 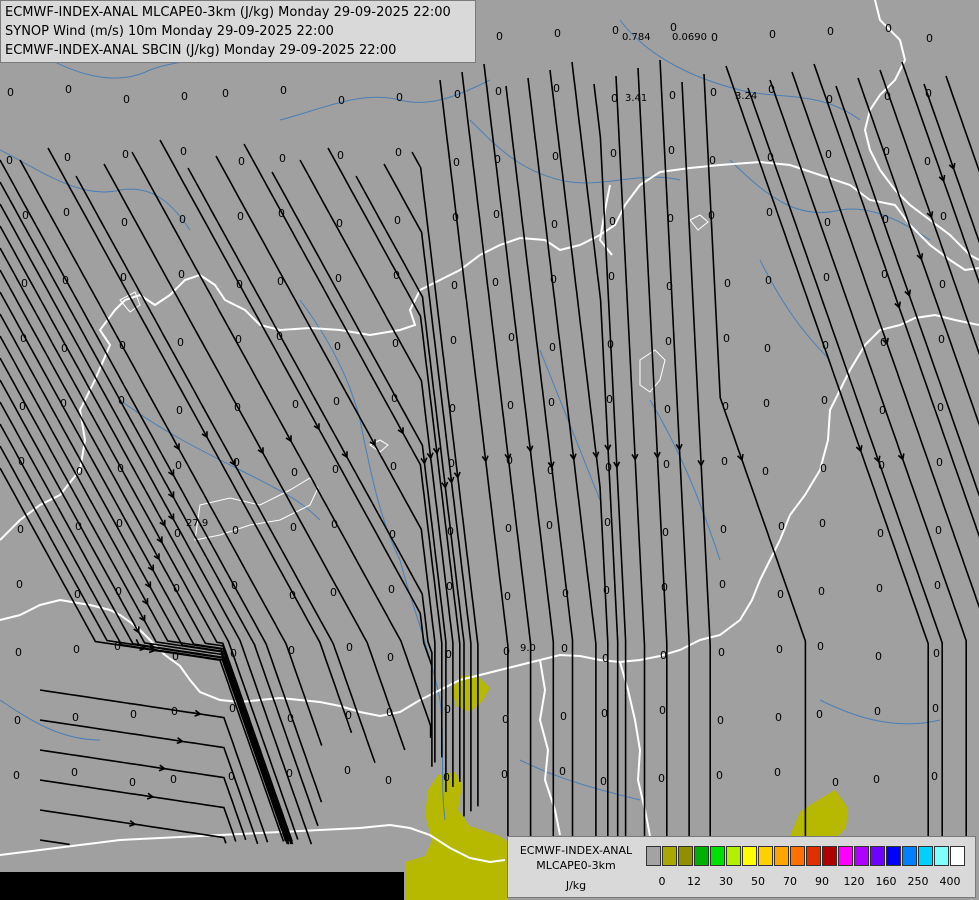 I want to click on legend-tick-label: 160, so click(x=886, y=881).